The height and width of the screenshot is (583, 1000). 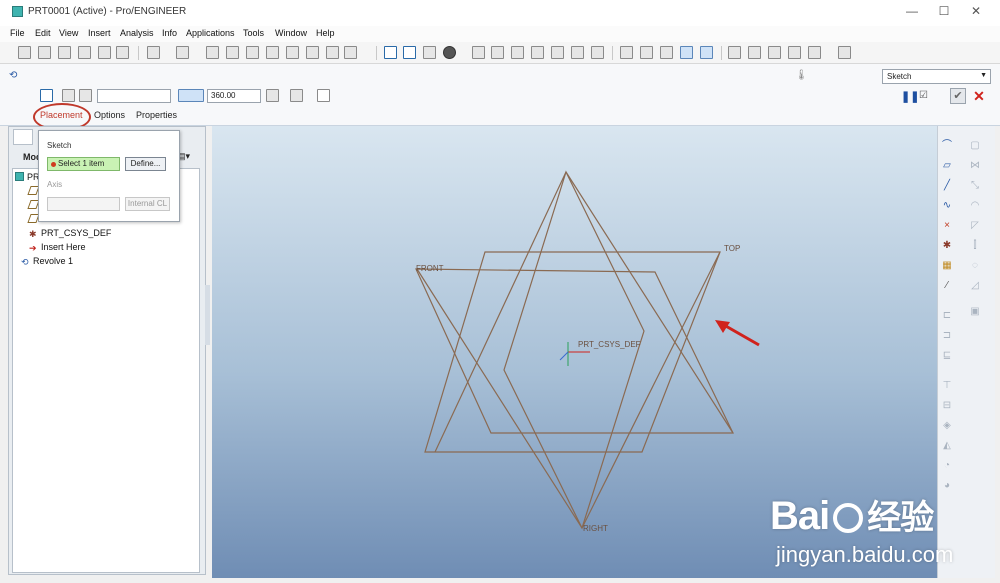 What do you see at coordinates (947, 166) in the screenshot?
I see `rectangle-tool-icon: ▱` at bounding box center [947, 166].